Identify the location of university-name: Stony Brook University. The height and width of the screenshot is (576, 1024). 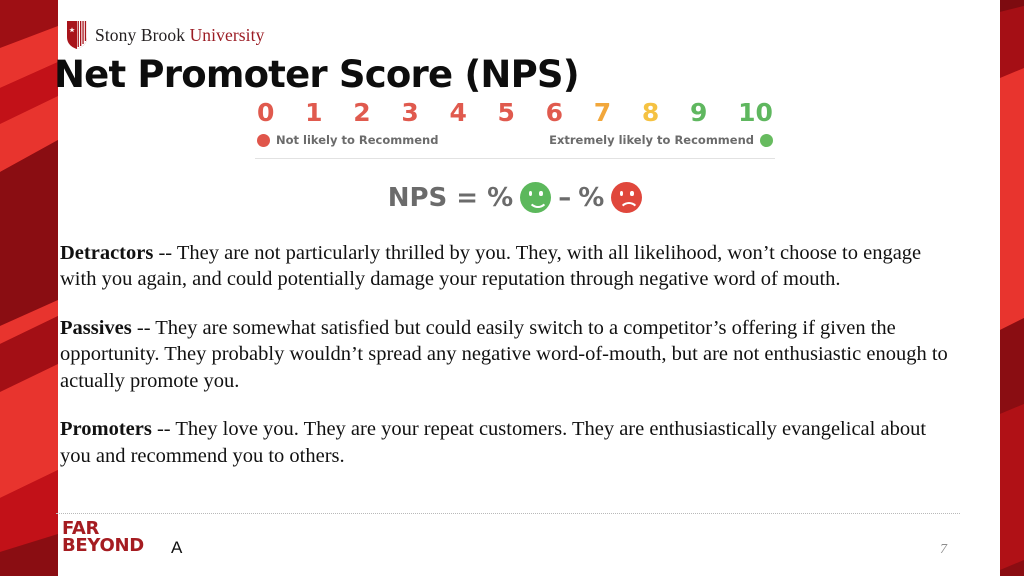
(179, 35).